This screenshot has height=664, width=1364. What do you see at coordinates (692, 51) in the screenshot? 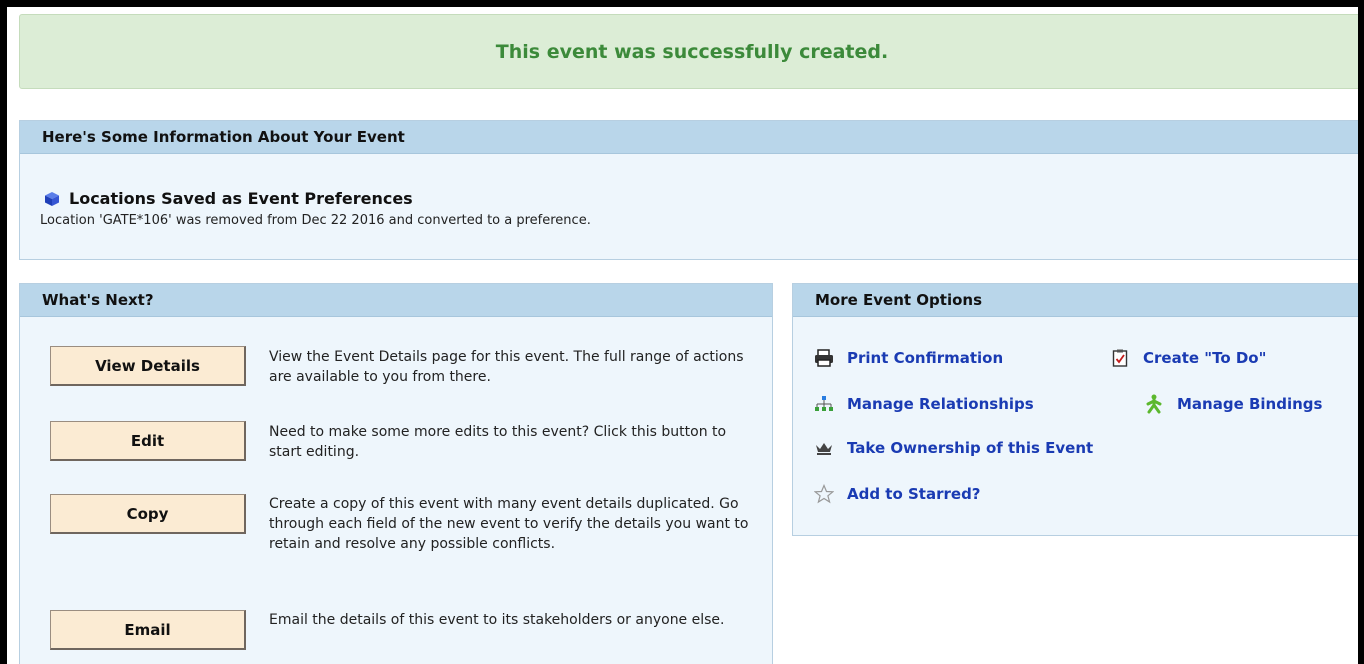
I see `success-message: This event was successfully created.` at bounding box center [692, 51].